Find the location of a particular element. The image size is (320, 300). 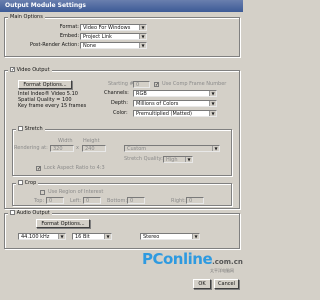

rendering-at-label: Rendering at: is located at coordinates (31, 148).